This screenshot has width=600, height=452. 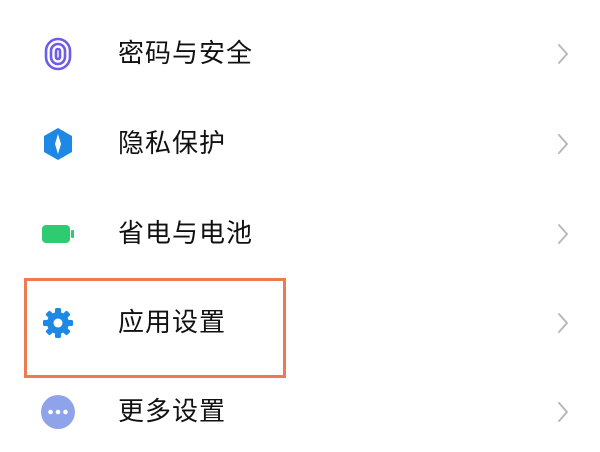 I want to click on battery-icon, so click(x=58, y=234).